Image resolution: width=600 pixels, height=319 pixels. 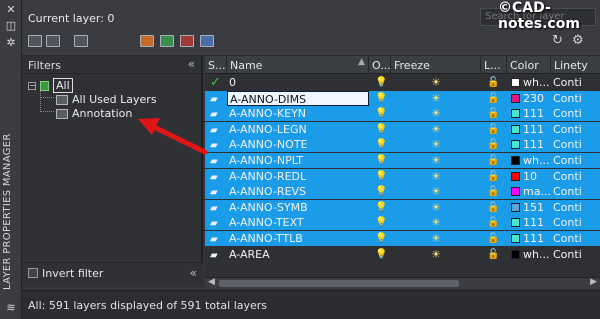 What do you see at coordinates (402, 238) in the screenshot?
I see `layer-row: ▰ A-ANNO-TTLB 💡 ☀ 🔓 111 Conti` at bounding box center [402, 238].